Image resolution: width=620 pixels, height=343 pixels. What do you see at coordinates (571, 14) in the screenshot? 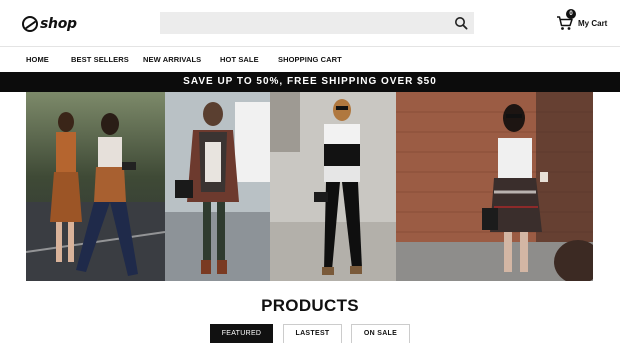
I see `cart-count-badge: 0` at bounding box center [571, 14].